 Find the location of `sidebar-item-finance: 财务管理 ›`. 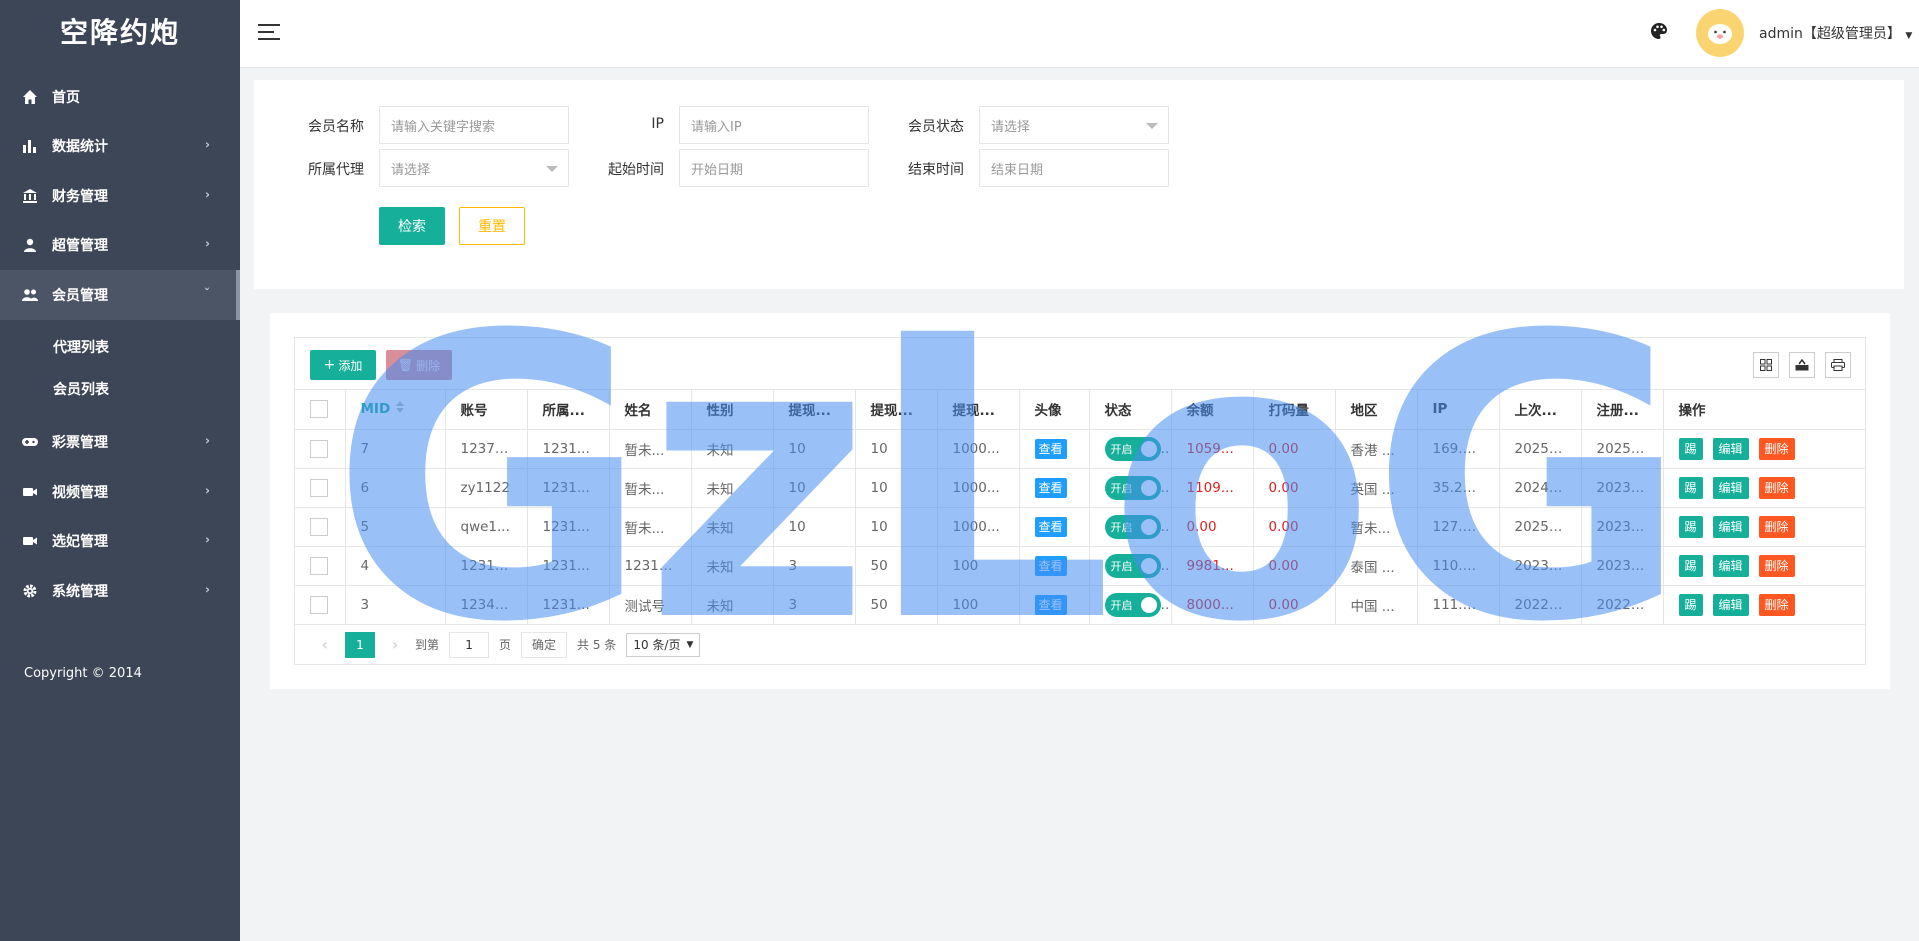

sidebar-item-finance: 财务管理 › is located at coordinates (120, 196).